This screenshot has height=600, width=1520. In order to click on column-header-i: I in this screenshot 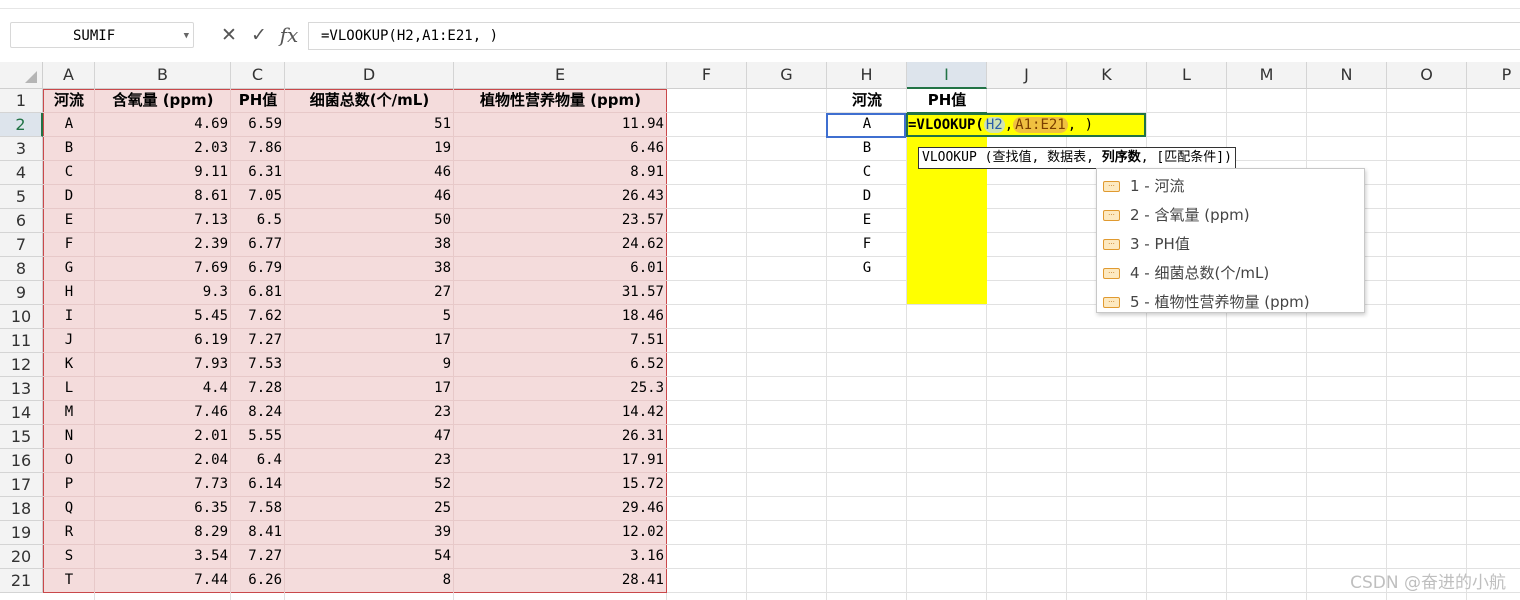, I will do `click(947, 75)`.